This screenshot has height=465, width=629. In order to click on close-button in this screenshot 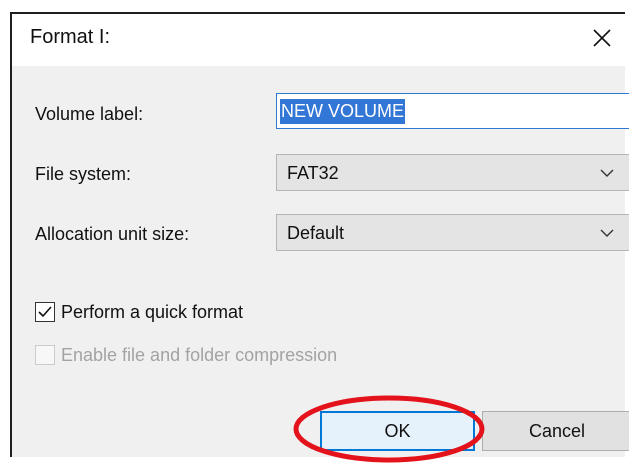, I will do `click(602, 38)`.